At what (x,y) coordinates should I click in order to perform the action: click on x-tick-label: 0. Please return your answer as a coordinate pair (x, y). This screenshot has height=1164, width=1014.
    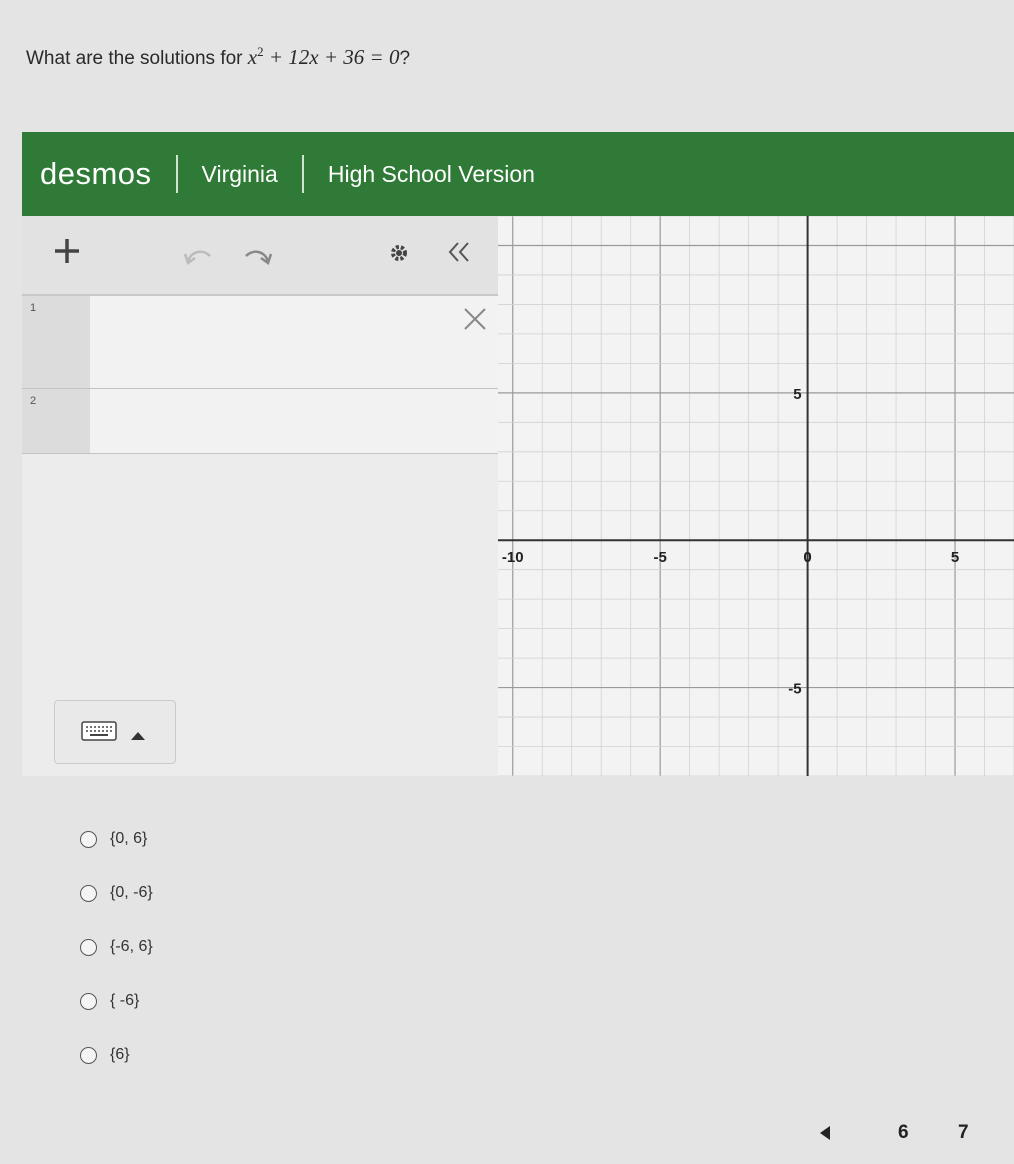
    Looking at the image, I should click on (807, 557).